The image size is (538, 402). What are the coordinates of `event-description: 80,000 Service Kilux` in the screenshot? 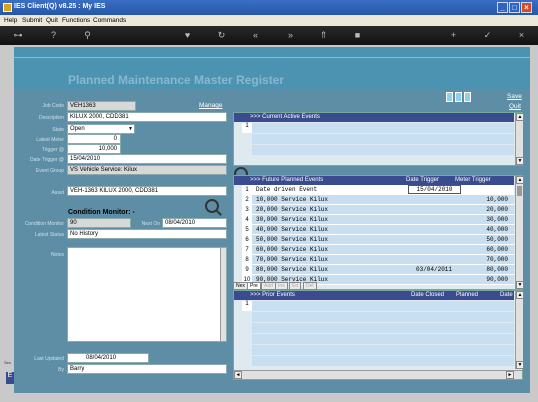 It's located at (292, 269).